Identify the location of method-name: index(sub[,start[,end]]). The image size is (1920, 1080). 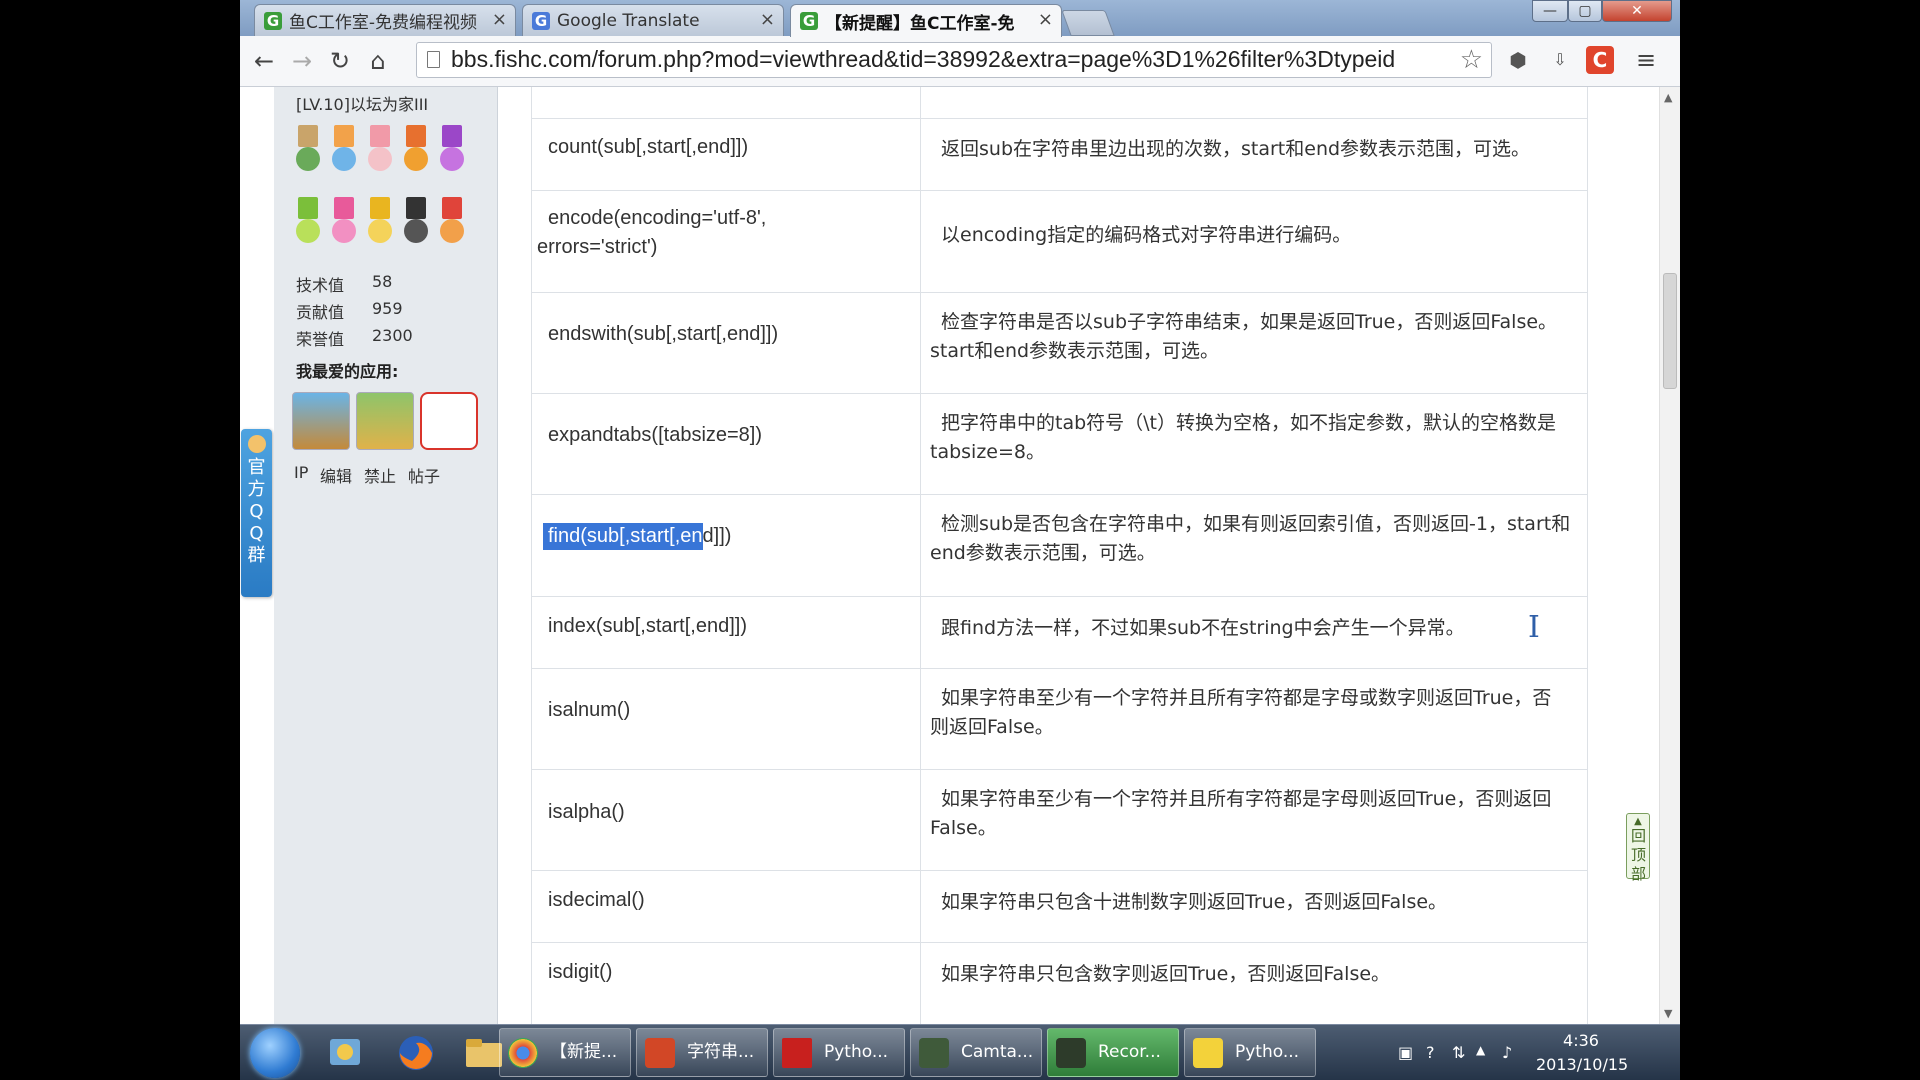
(647, 626).